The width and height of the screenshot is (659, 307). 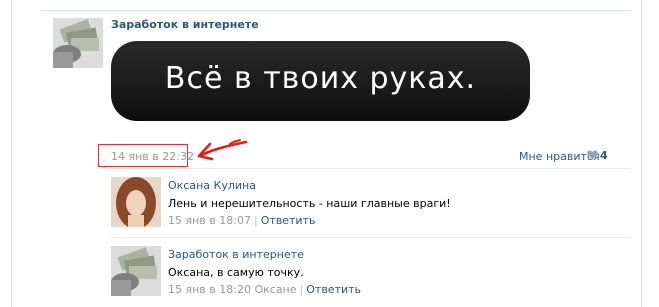 I want to click on red-arrow-annotation, so click(x=222, y=150).